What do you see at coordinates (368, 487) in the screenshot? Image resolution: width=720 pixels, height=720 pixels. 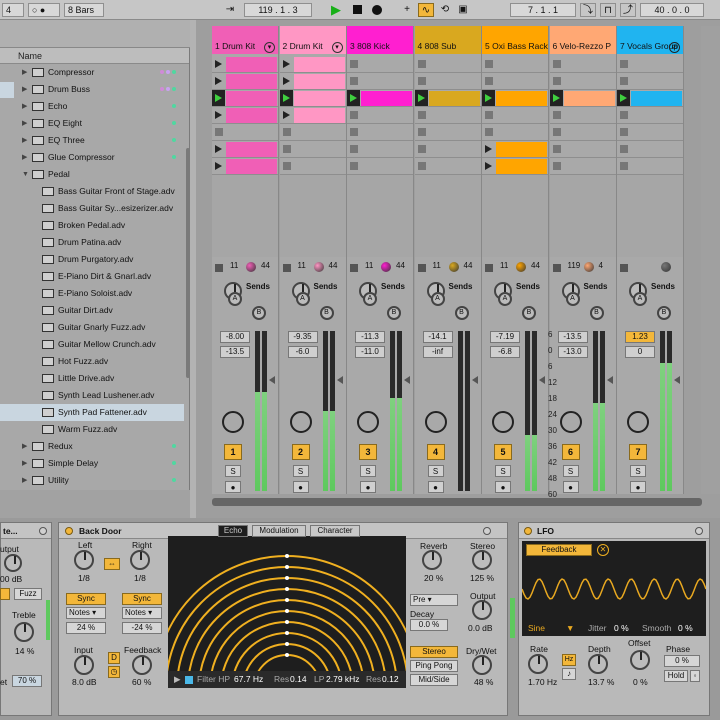 I see `arm-button: ●` at bounding box center [368, 487].